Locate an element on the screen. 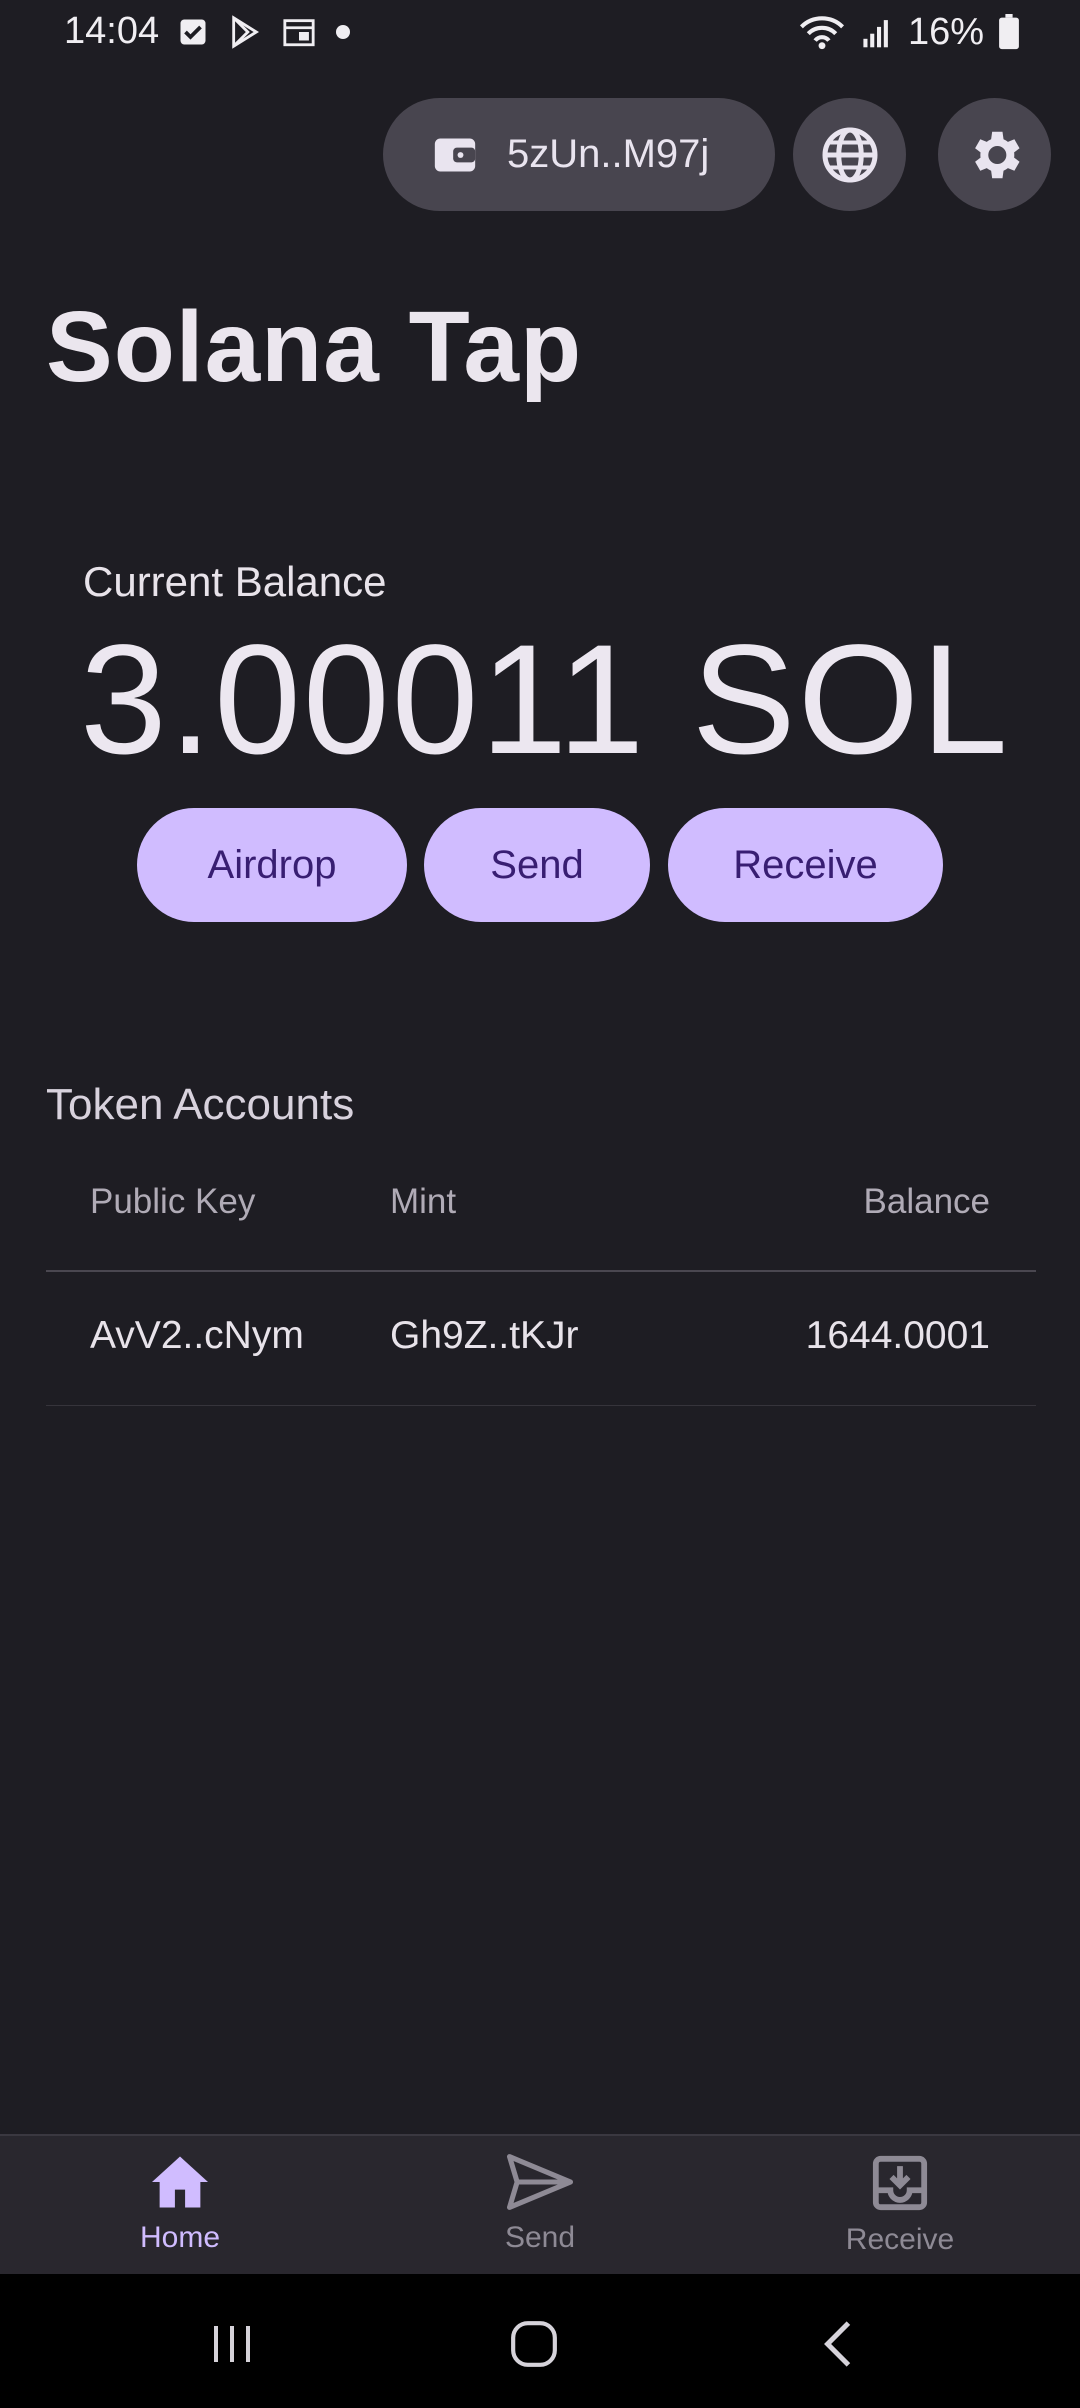 The width and height of the screenshot is (1080, 2408). recents-button is located at coordinates (232, 2344).